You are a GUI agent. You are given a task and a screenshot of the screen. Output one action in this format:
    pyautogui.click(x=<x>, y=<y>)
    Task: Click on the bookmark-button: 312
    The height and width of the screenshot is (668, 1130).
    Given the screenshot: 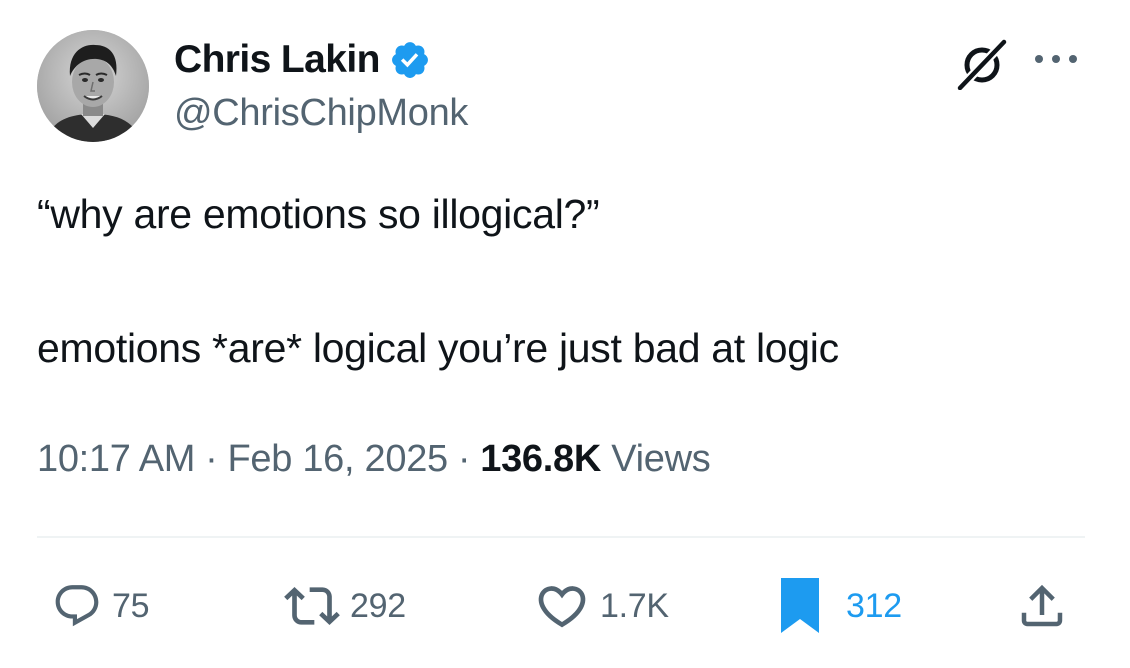 What is the action you would take?
    pyautogui.click(x=839, y=605)
    